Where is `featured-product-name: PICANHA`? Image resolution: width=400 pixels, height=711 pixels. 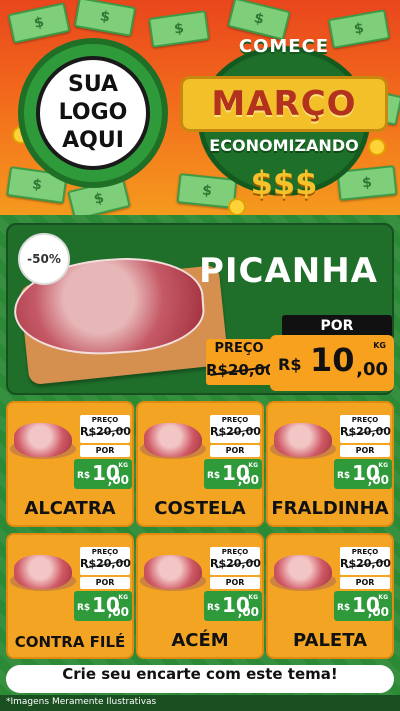
featured-product-name: PICANHA is located at coordinates (288, 271).